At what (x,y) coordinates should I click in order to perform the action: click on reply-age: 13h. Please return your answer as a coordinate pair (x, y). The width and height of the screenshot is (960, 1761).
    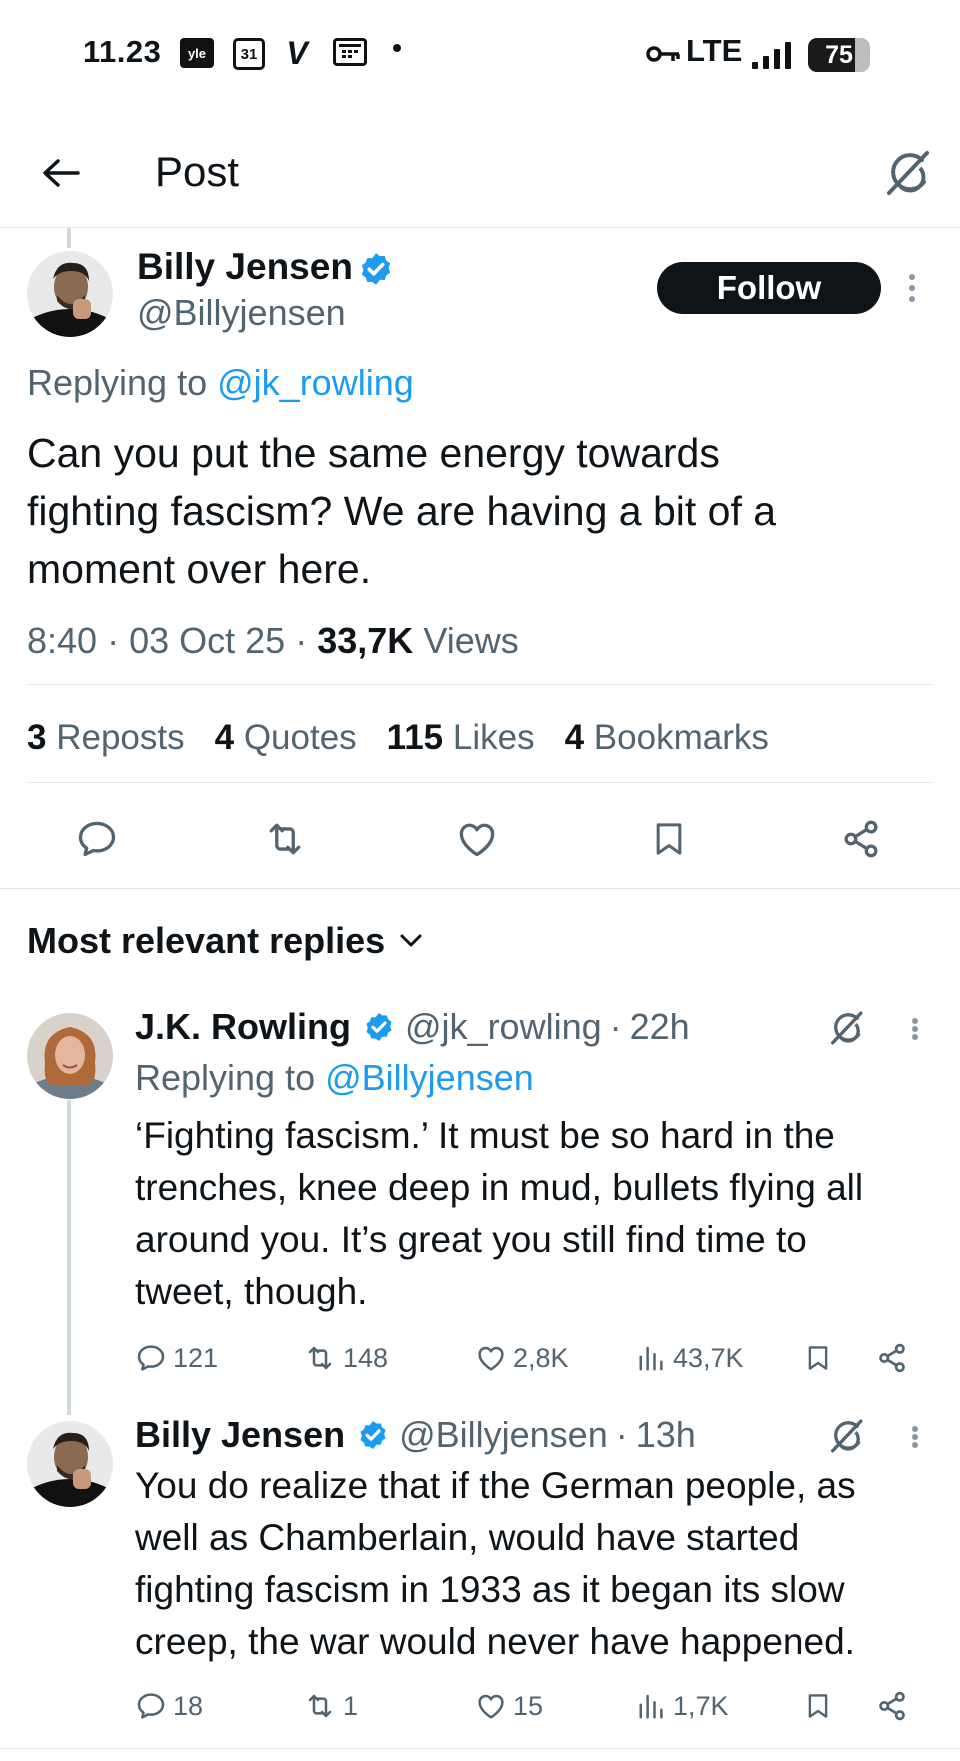
    Looking at the image, I should click on (665, 1434).